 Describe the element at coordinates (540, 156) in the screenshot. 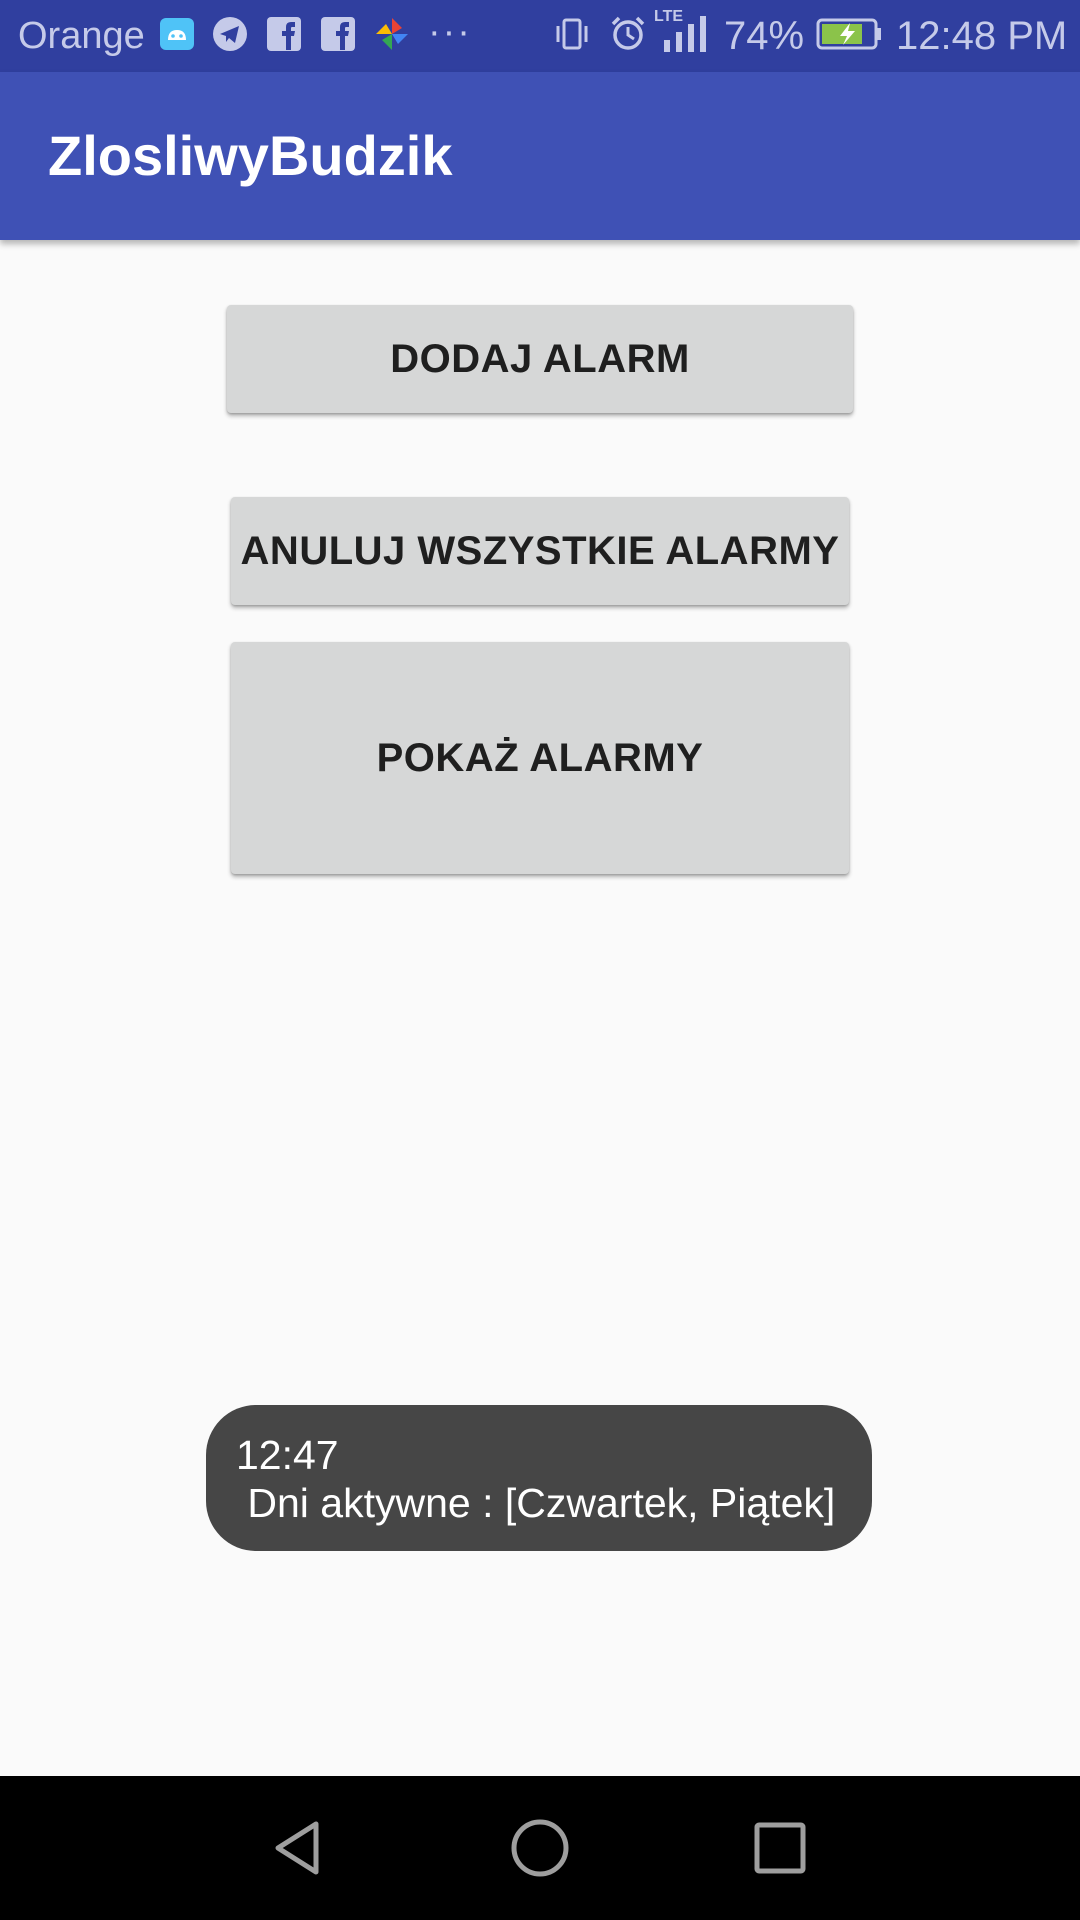

I see `app-bar: ZlosliwyBudzik` at that location.